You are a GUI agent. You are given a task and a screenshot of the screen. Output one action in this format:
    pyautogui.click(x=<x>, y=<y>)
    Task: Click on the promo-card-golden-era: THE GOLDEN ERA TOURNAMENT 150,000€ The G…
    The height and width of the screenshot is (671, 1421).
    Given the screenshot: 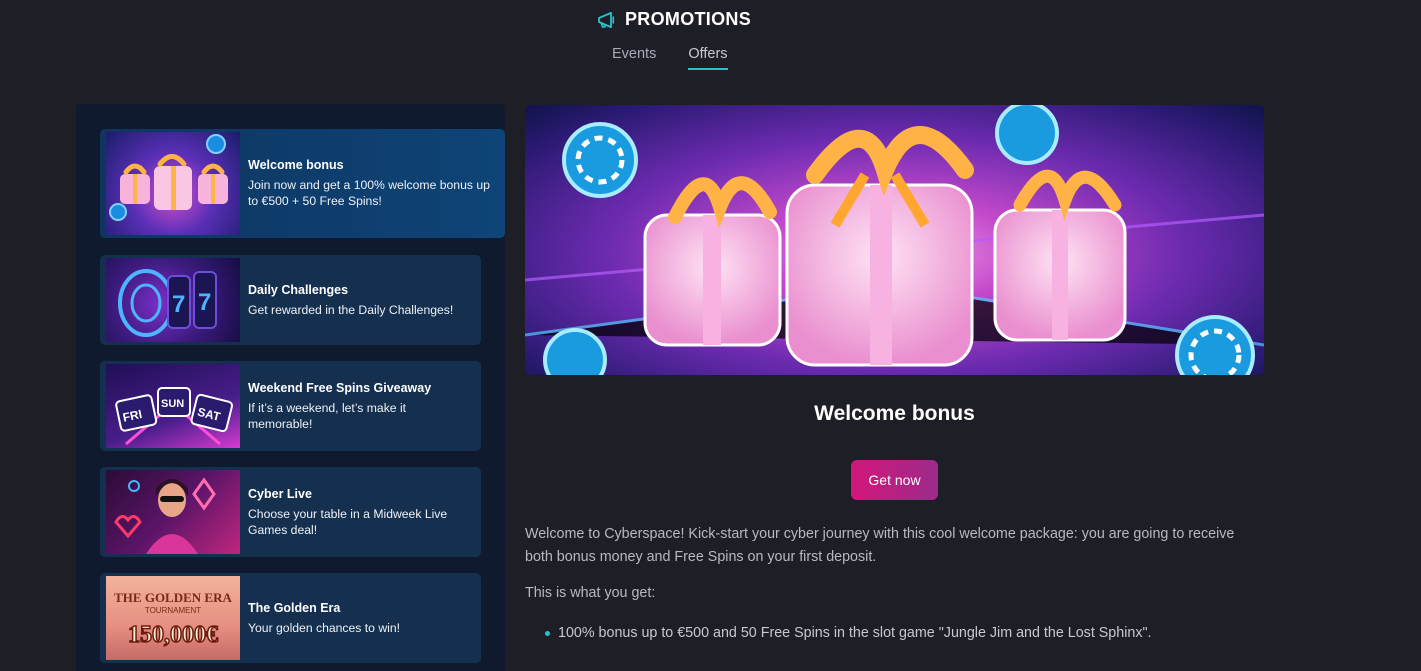 What is the action you would take?
    pyautogui.click(x=290, y=618)
    